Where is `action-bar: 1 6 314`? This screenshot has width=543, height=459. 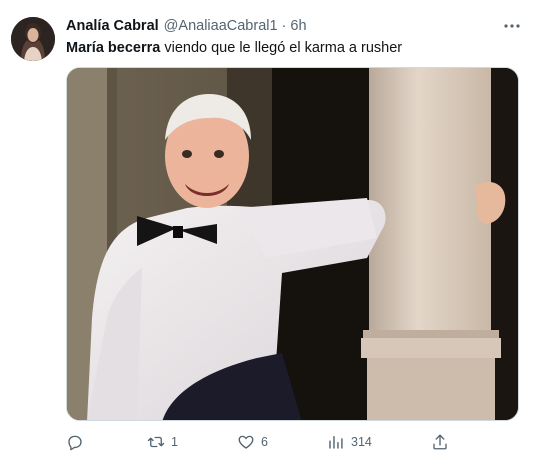
action-bar: 1 6 314 is located at coordinates (261, 442).